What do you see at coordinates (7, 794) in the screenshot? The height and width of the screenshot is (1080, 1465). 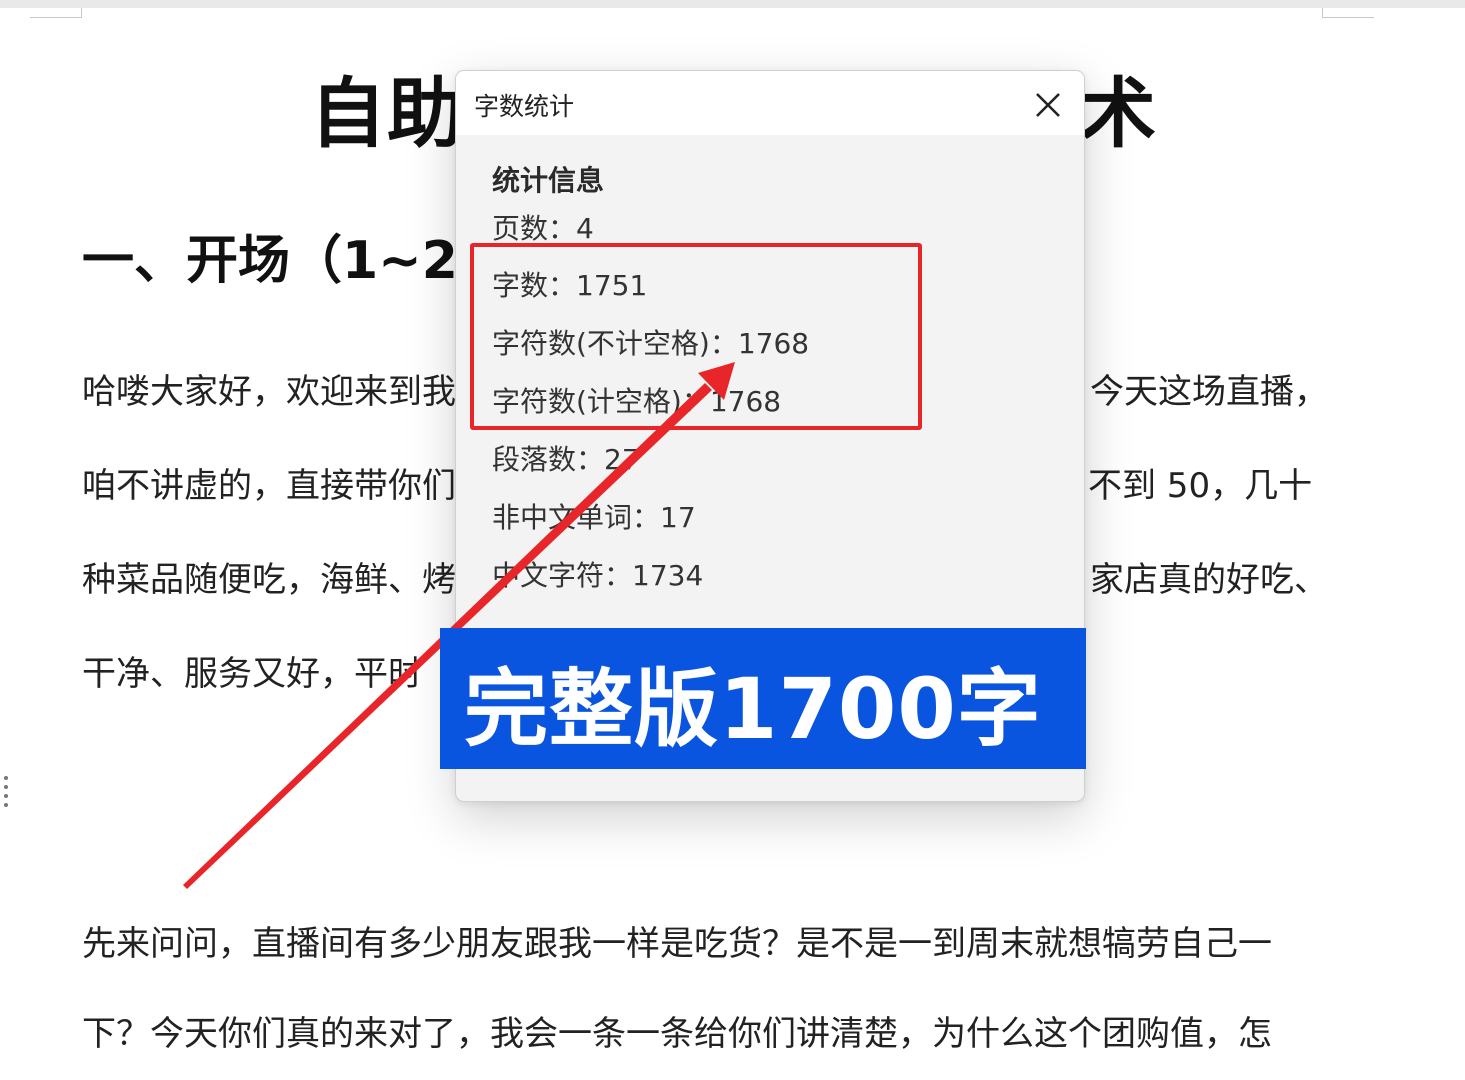 I see `drag-handle-icon` at bounding box center [7, 794].